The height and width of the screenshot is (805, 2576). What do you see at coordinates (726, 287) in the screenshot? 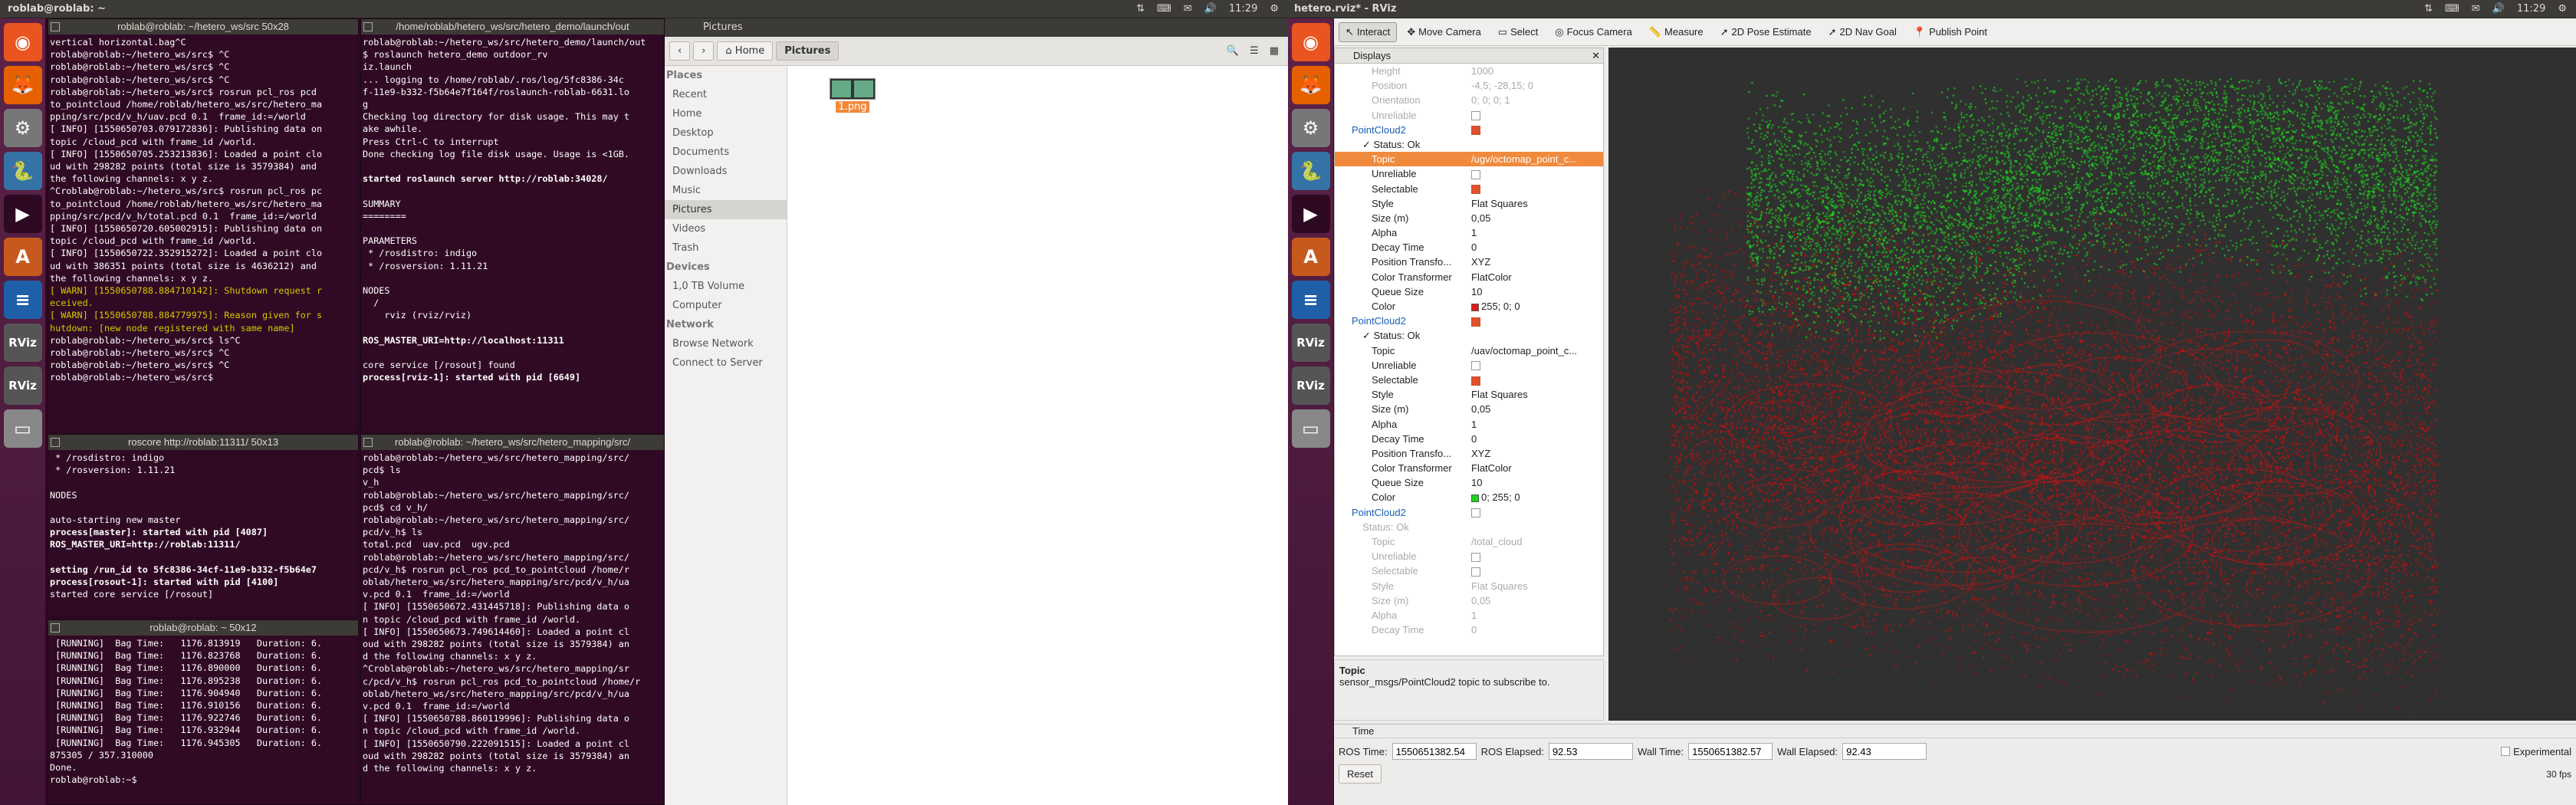
I see `sidebar-item: 1,0 TB Volume` at bounding box center [726, 287].